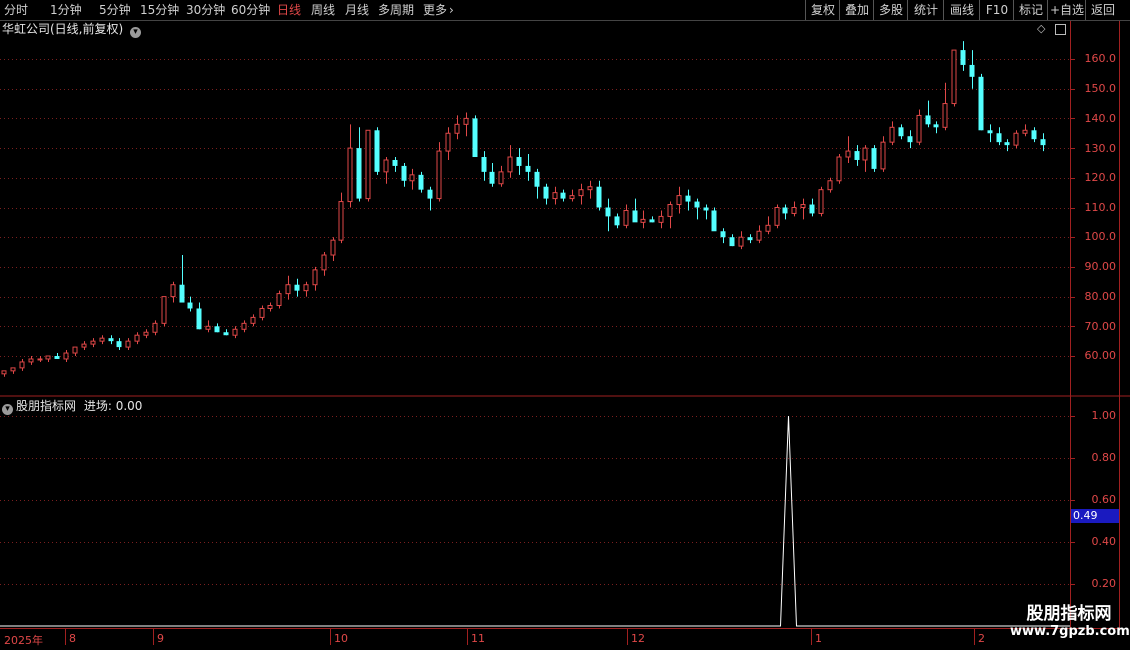 This screenshot has height=650, width=1130. What do you see at coordinates (1100, 266) in the screenshot?
I see `price-tick: 90.00` at bounding box center [1100, 266].